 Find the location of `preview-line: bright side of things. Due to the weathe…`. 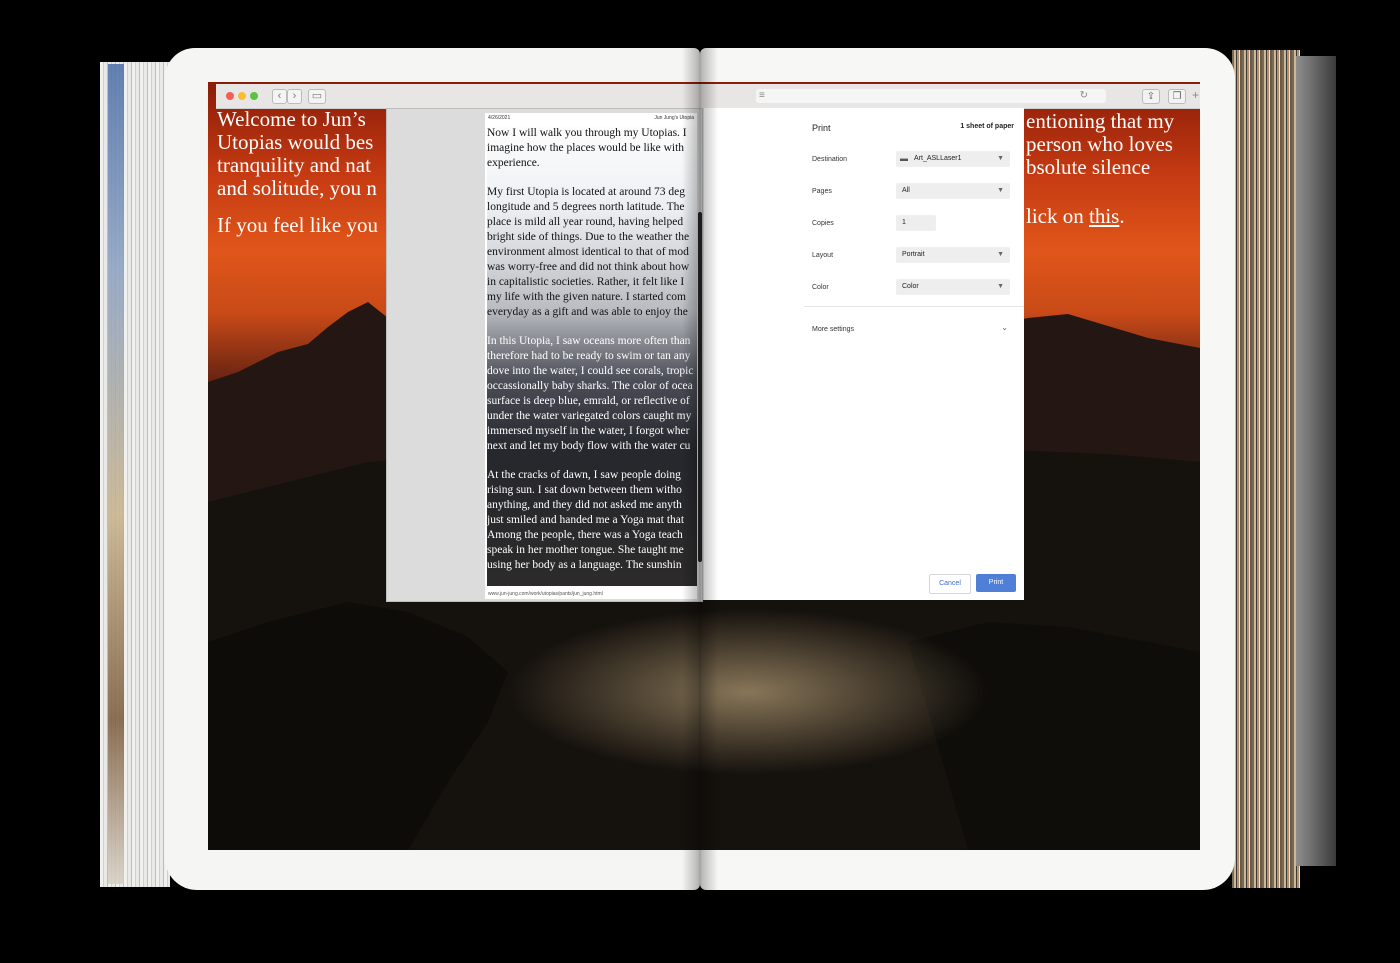

preview-line: bright side of things. Due to the weathe… is located at coordinates (588, 237).